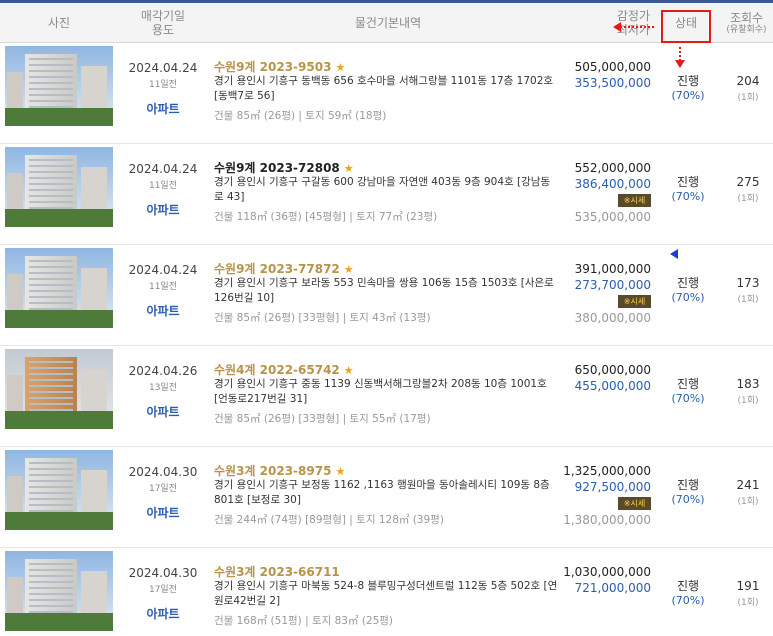 Image resolution: width=773 pixels, height=636 pixels. I want to click on appraisal-price: 505,000,000, so click(612, 67).